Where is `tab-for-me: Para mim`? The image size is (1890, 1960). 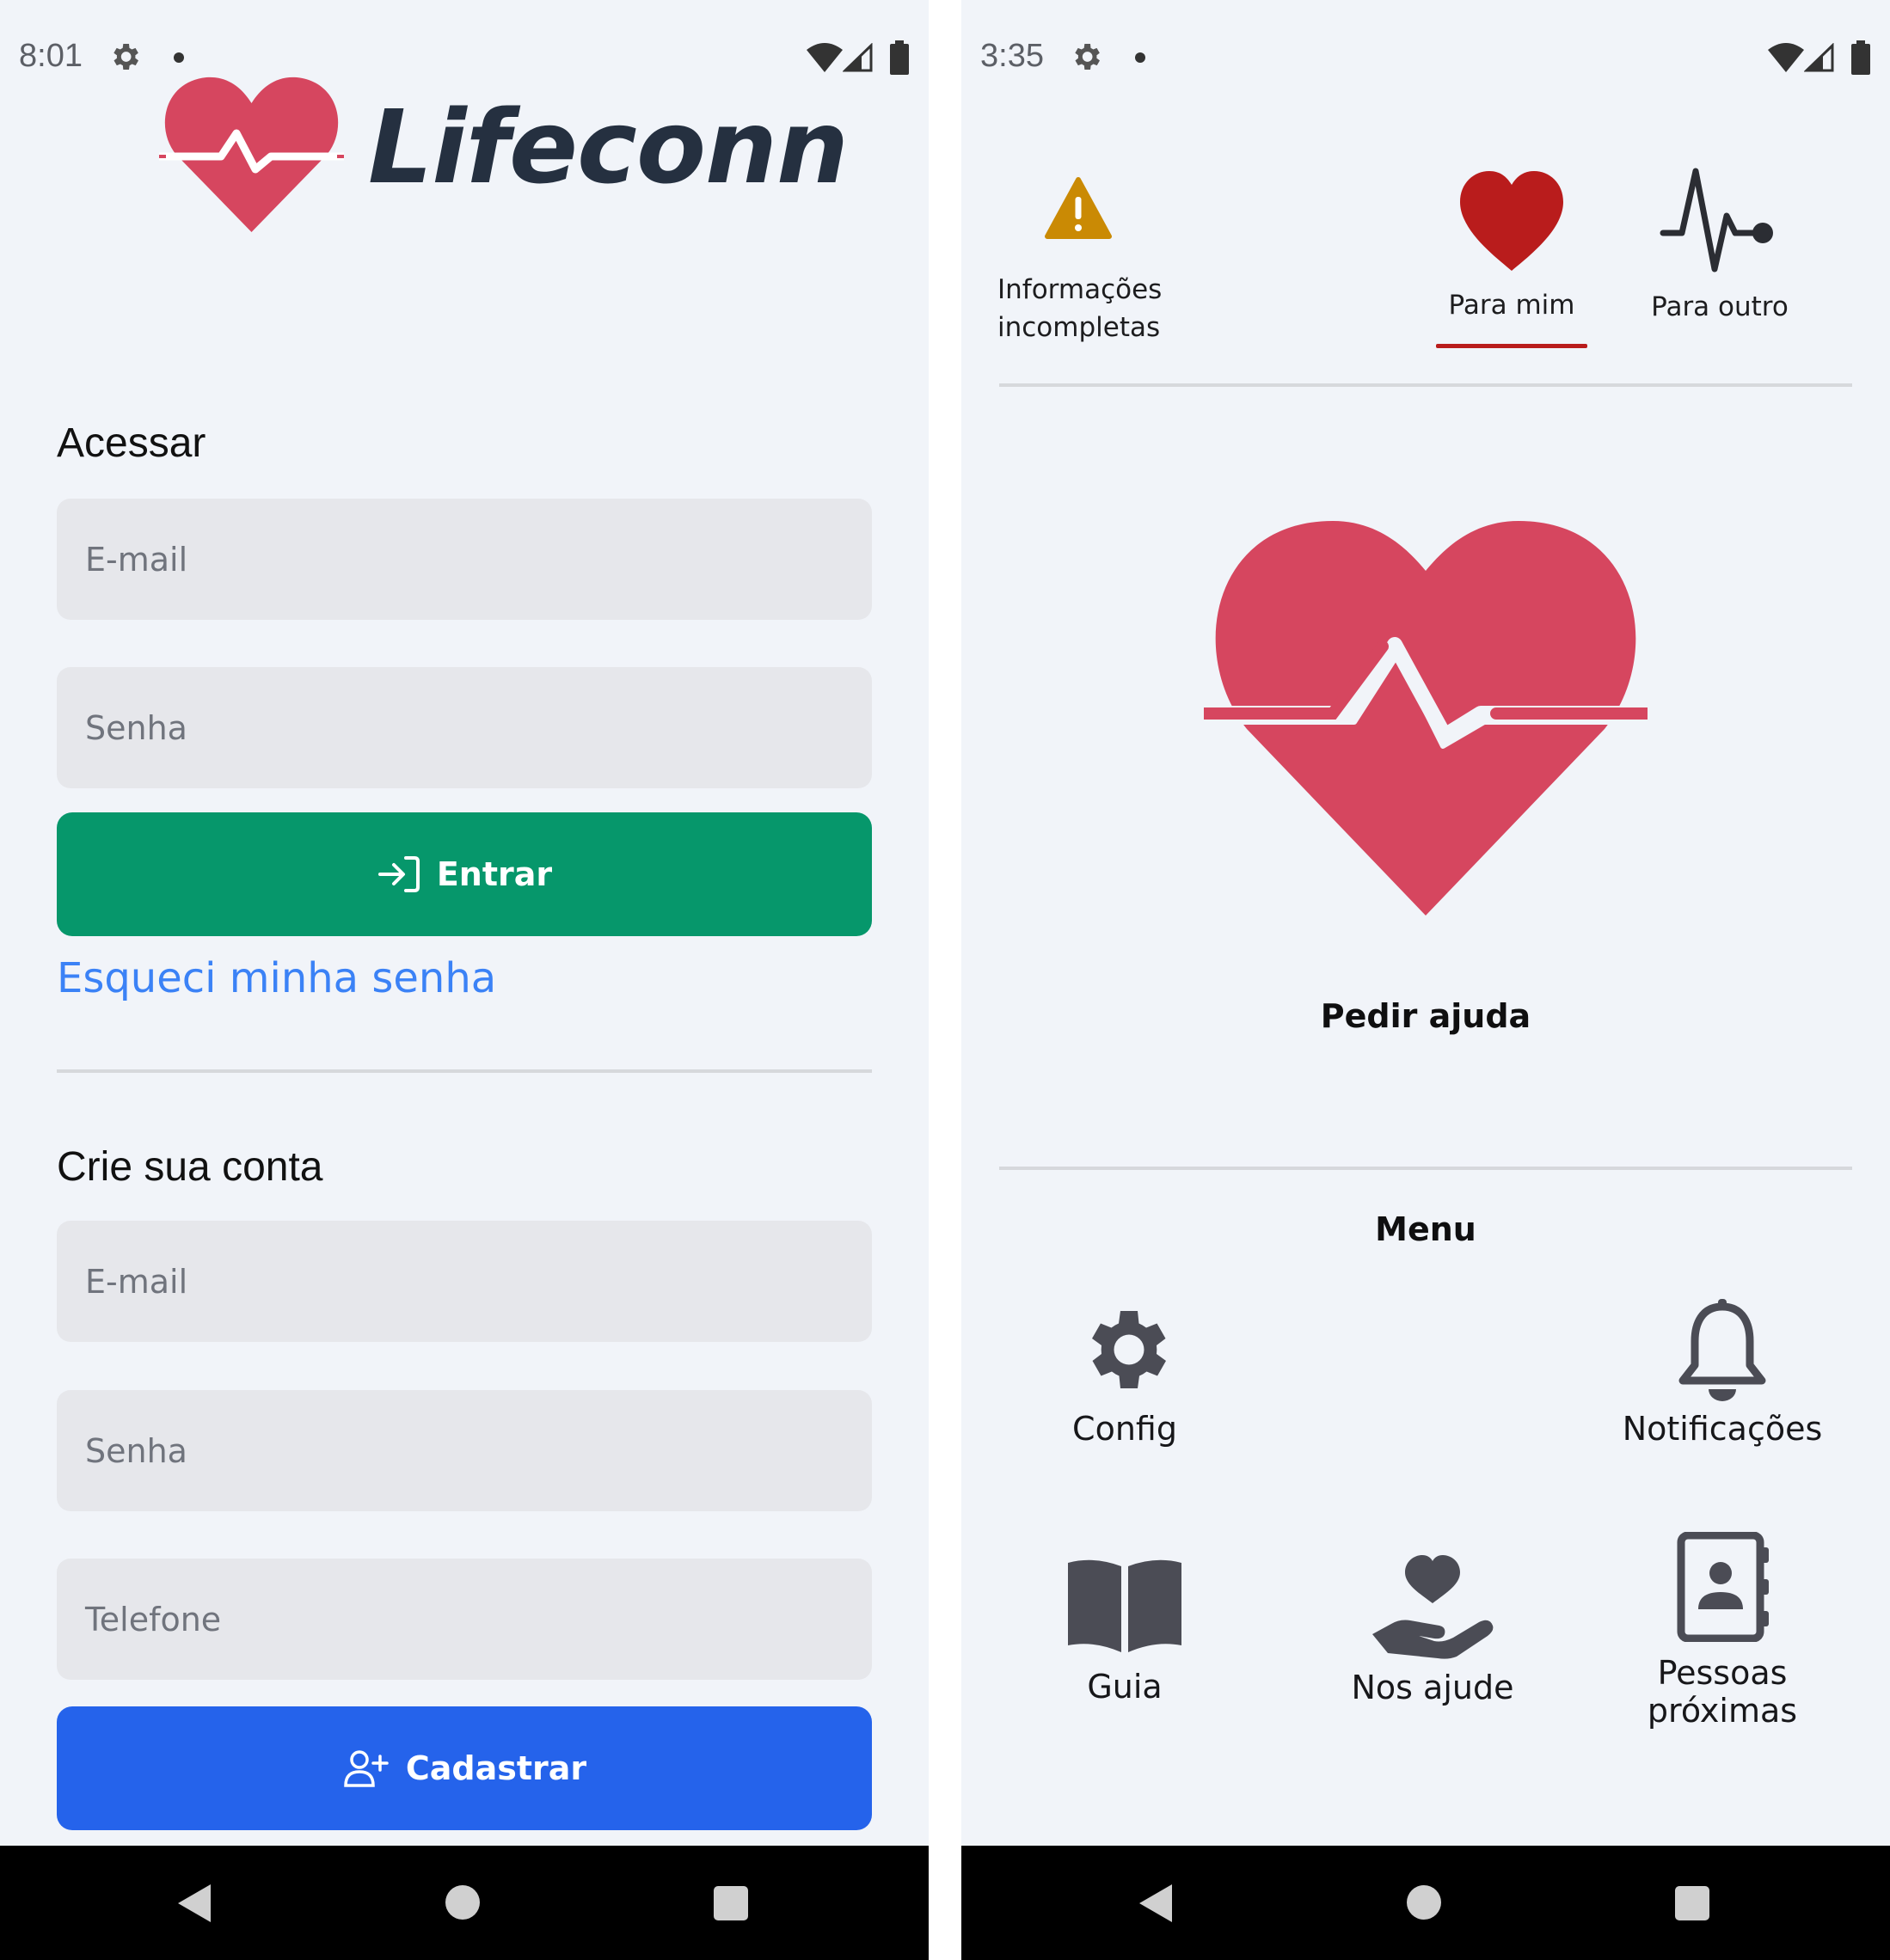 tab-for-me: Para mim is located at coordinates (1511, 245).